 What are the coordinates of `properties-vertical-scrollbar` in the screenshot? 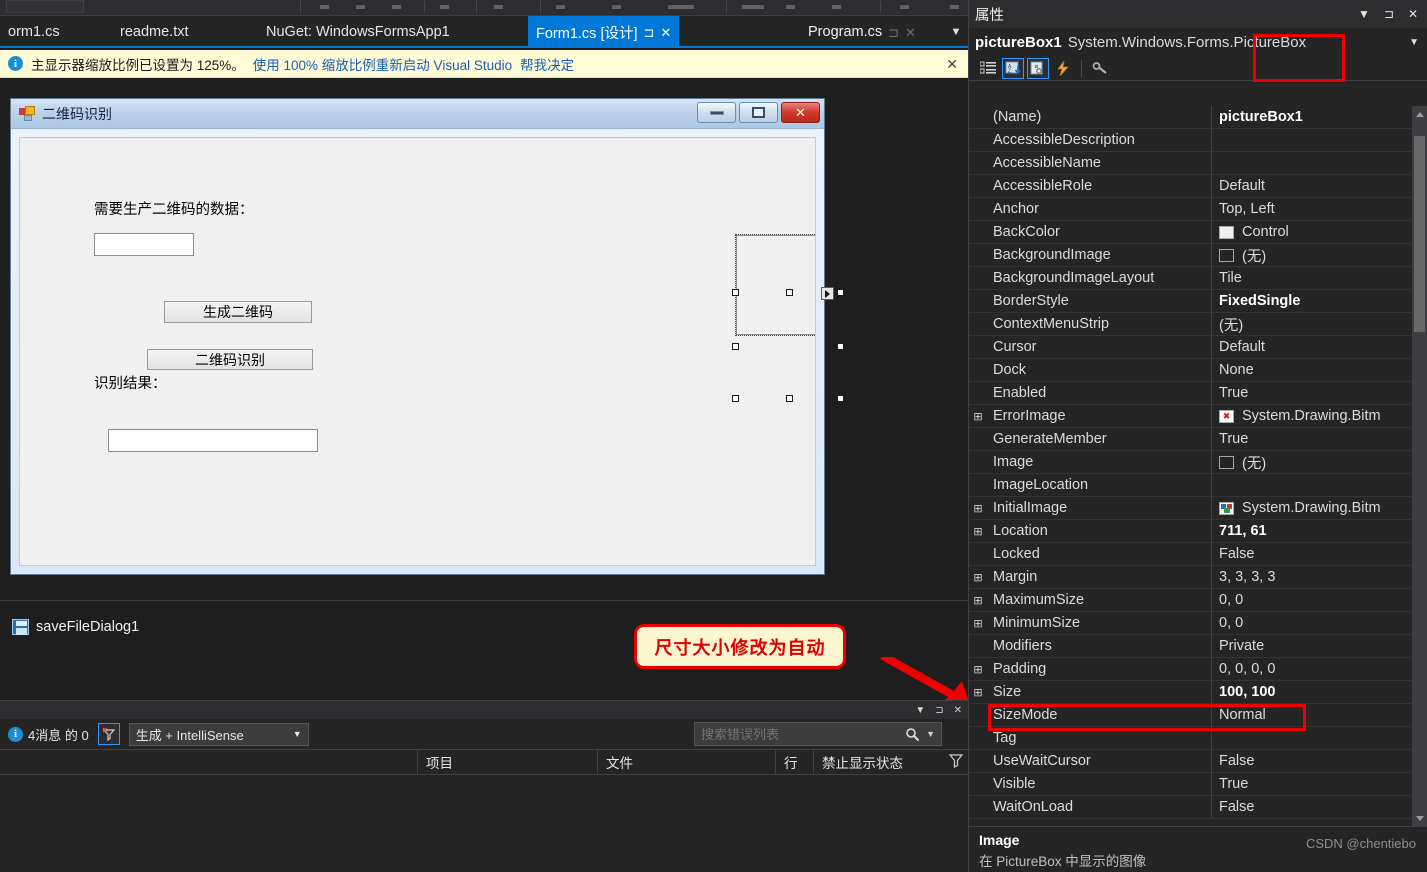 It's located at (1419, 466).